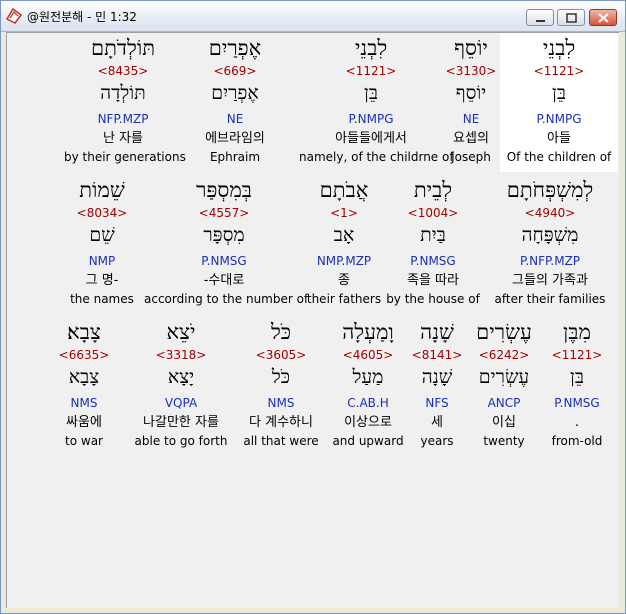  Describe the element at coordinates (550, 299) in the screenshot. I see `english-gloss: after their families` at that location.